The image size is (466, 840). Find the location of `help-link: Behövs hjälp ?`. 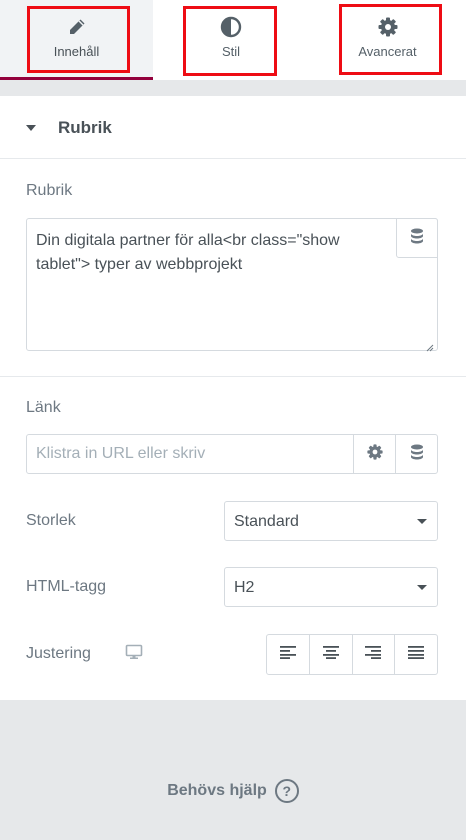

help-link: Behövs hjälp ? is located at coordinates (233, 791).